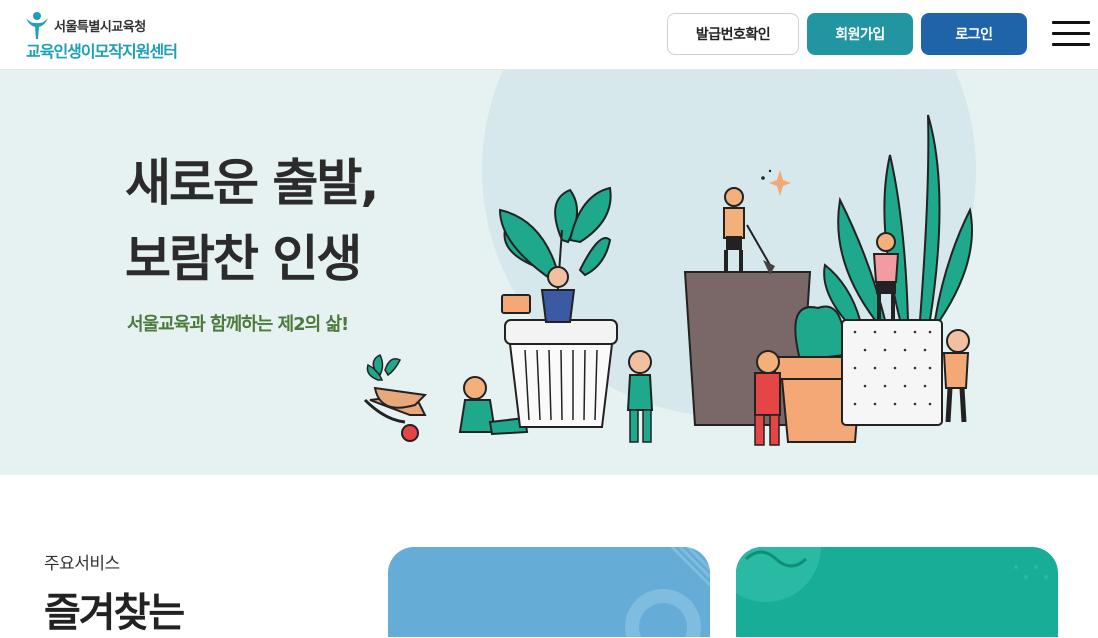  What do you see at coordinates (82, 564) in the screenshot?
I see `services-label: 주요서비스` at bounding box center [82, 564].